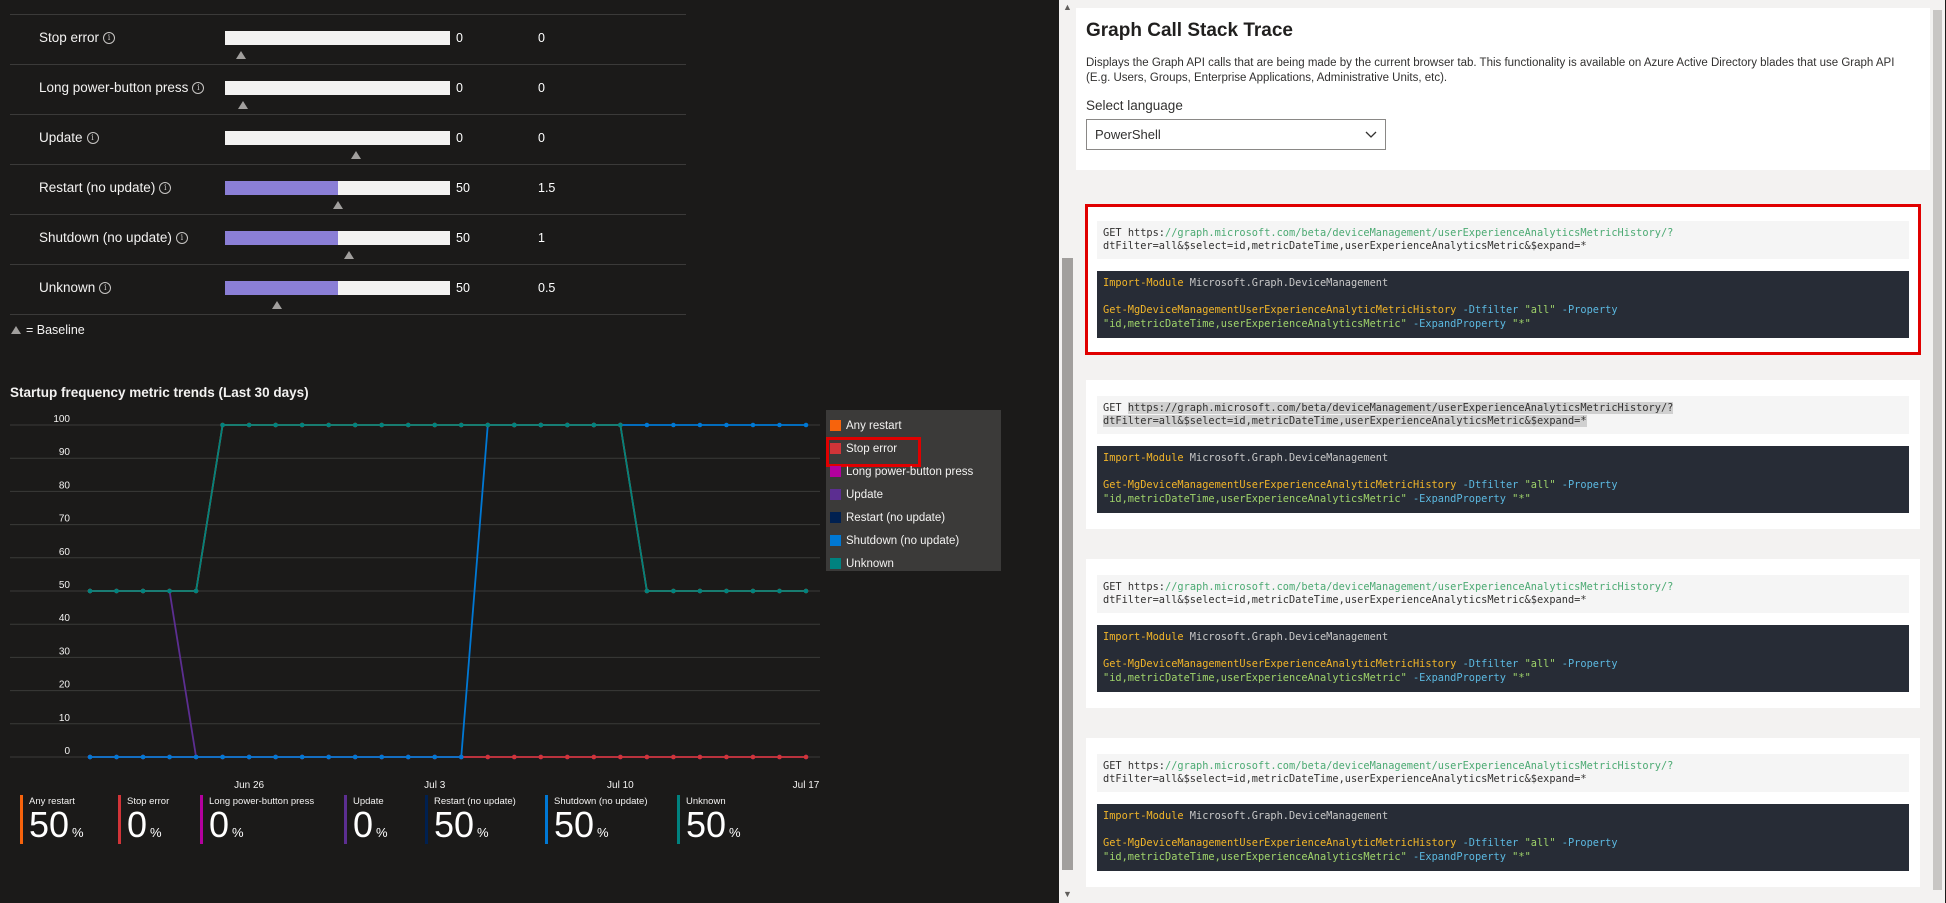 This screenshot has height=903, width=1946. What do you see at coordinates (913, 425) in the screenshot?
I see `legend-item: Any restart` at bounding box center [913, 425].